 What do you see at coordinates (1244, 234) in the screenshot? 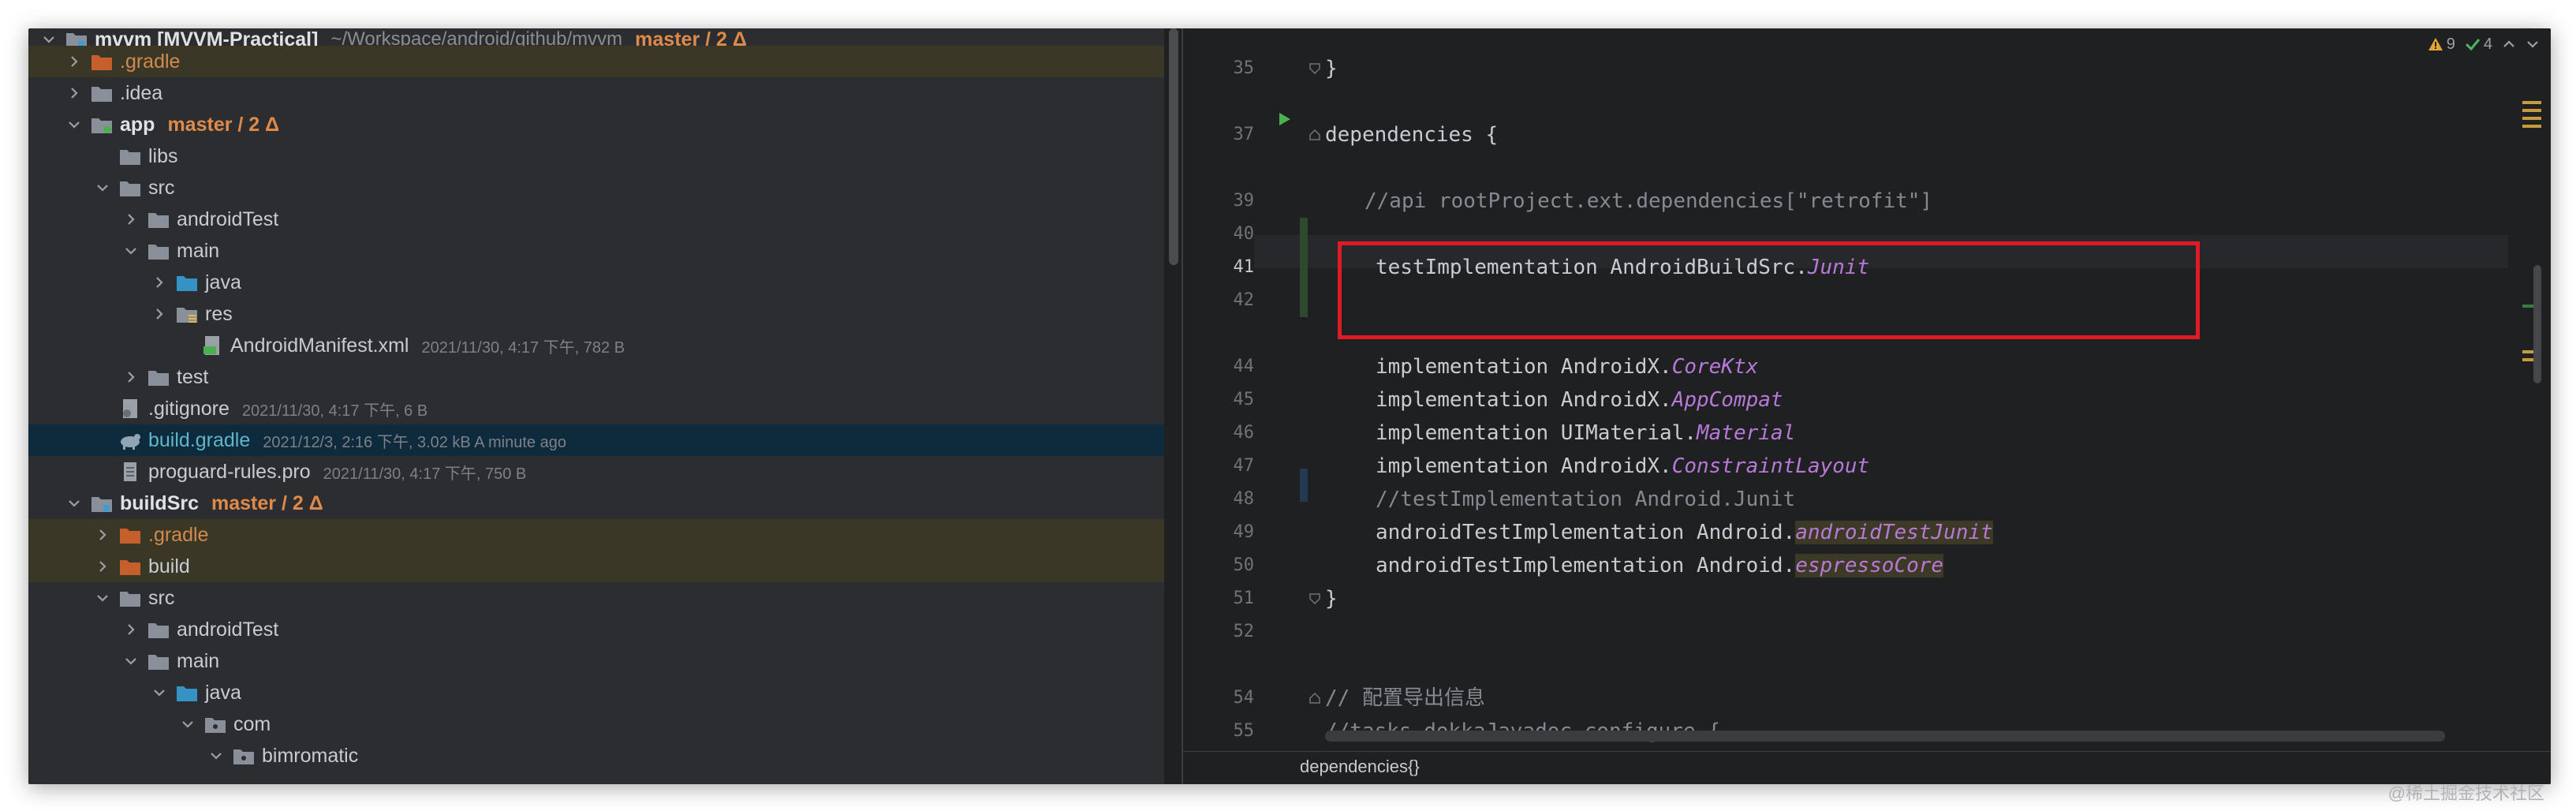
I see `line-number: 40` at bounding box center [1244, 234].